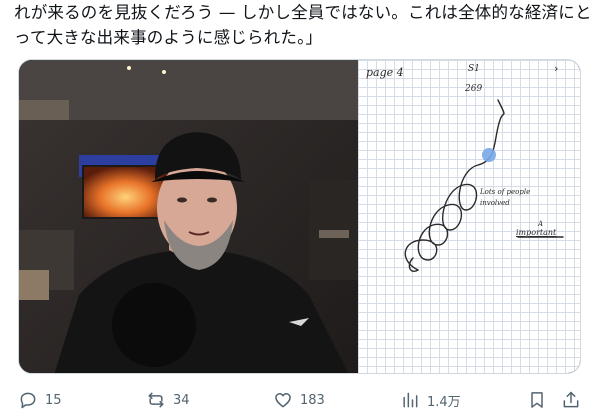  What do you see at coordinates (40, 400) in the screenshot?
I see `reply-button: 15` at bounding box center [40, 400].